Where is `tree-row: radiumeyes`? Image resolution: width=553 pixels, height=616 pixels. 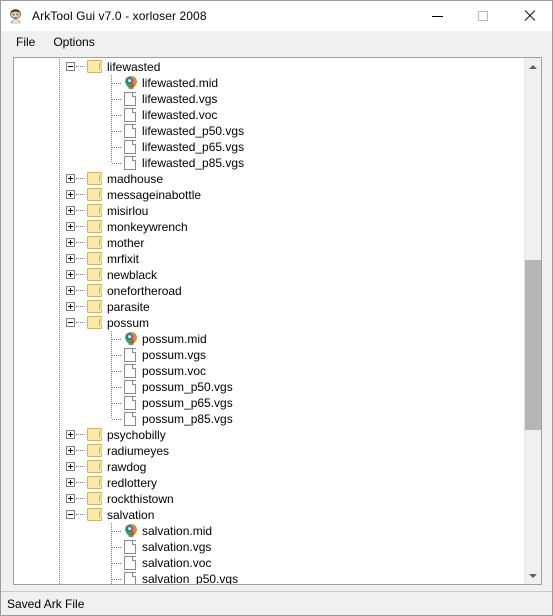 tree-row: radiumeyes is located at coordinates (269, 451).